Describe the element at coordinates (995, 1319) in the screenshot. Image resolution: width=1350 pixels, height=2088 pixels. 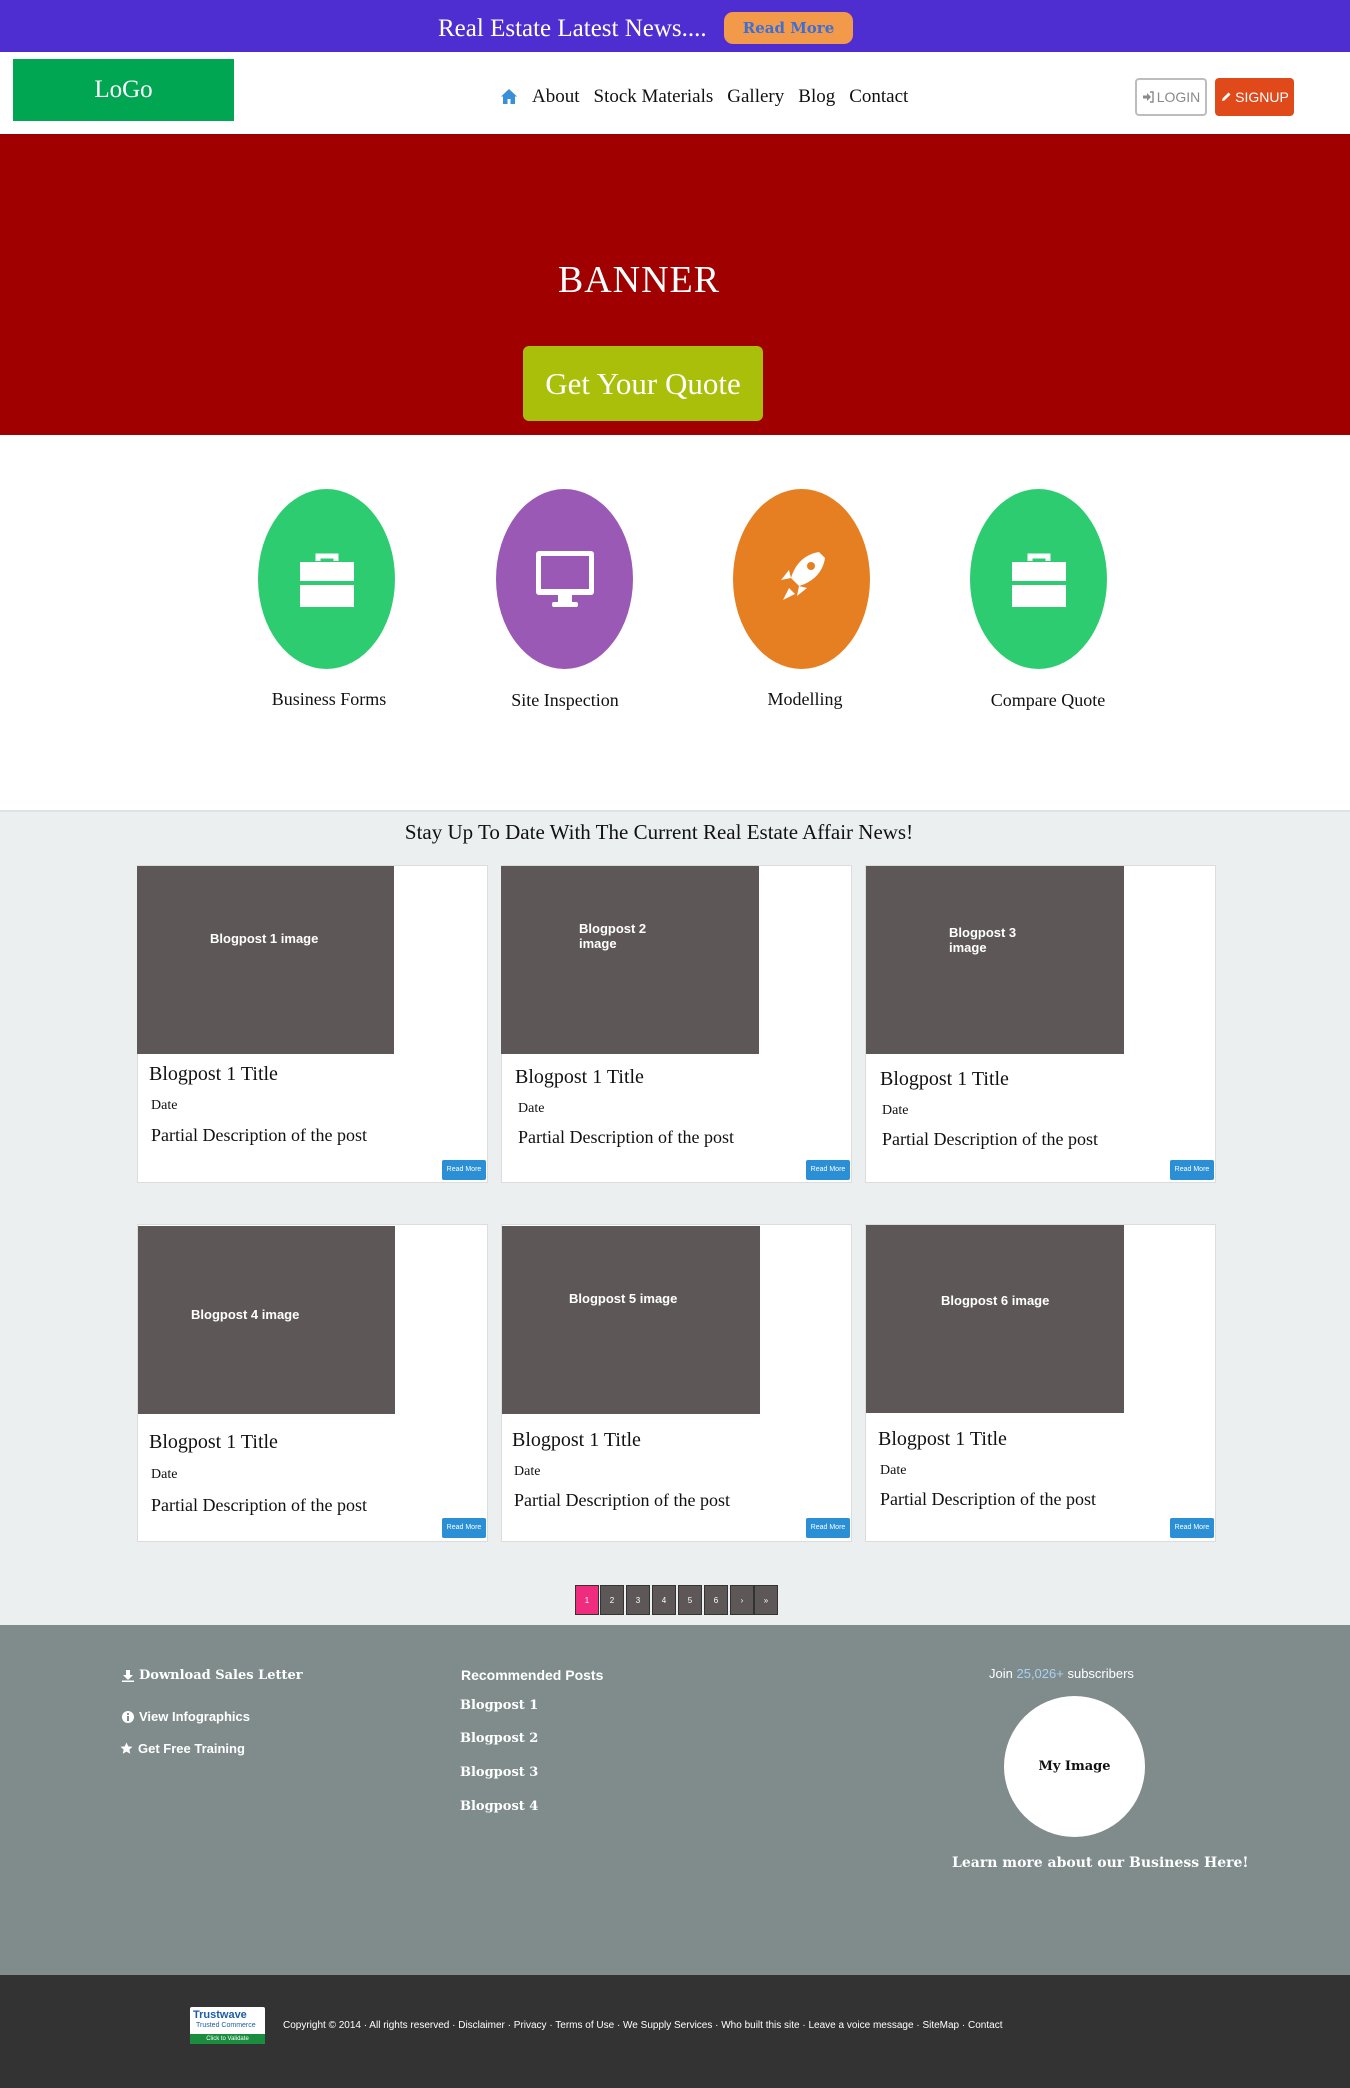
I see `blog-card-image: Blogpost 6 image` at that location.